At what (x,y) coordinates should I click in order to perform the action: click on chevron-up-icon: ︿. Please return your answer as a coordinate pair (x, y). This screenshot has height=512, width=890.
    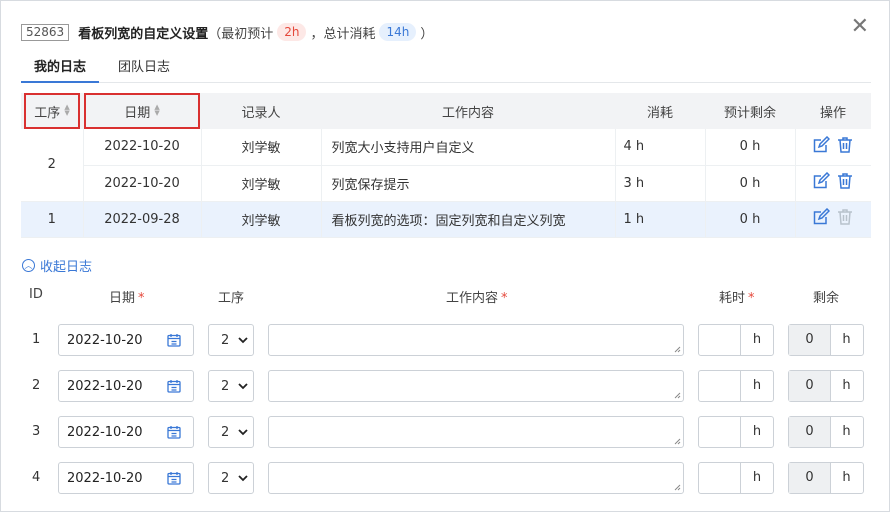
    Looking at the image, I should click on (28, 265).